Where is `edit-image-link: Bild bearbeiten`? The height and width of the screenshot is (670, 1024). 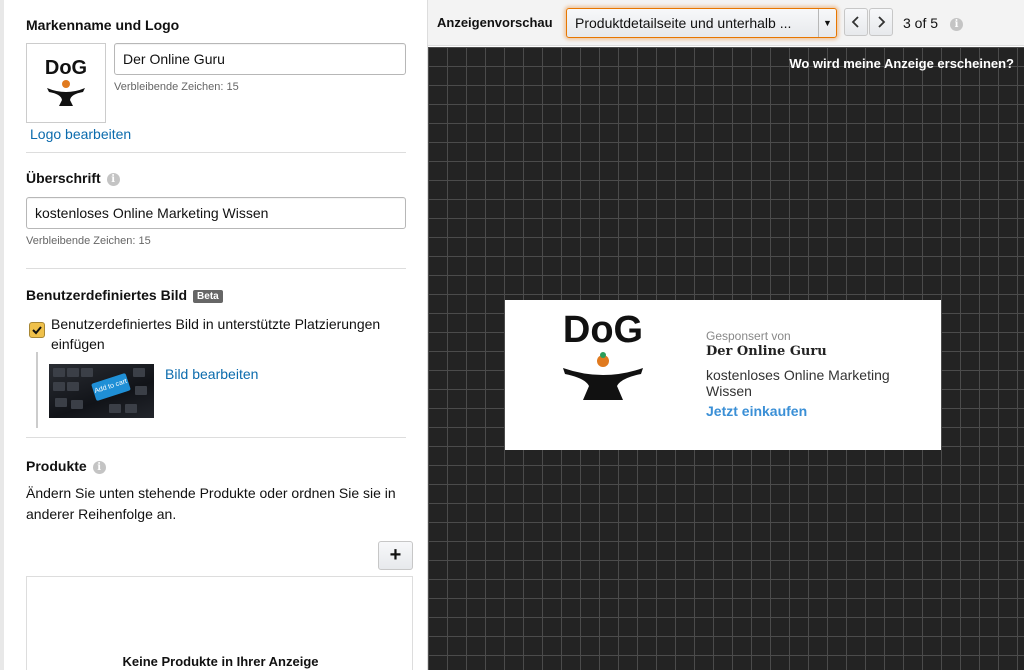 edit-image-link: Bild bearbeiten is located at coordinates (211, 374).